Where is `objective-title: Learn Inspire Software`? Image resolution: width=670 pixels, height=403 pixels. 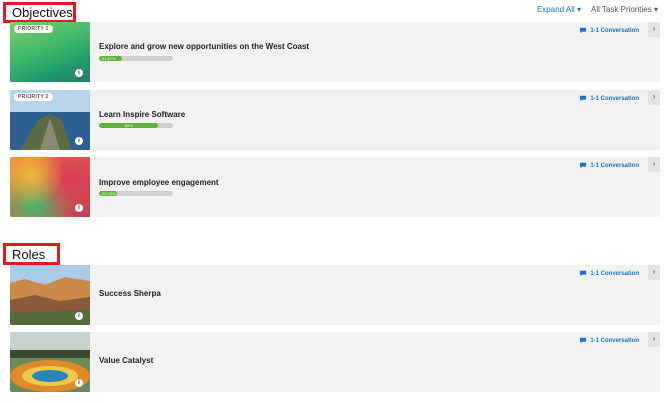
objective-title: Learn Inspire Software is located at coordinates (142, 114).